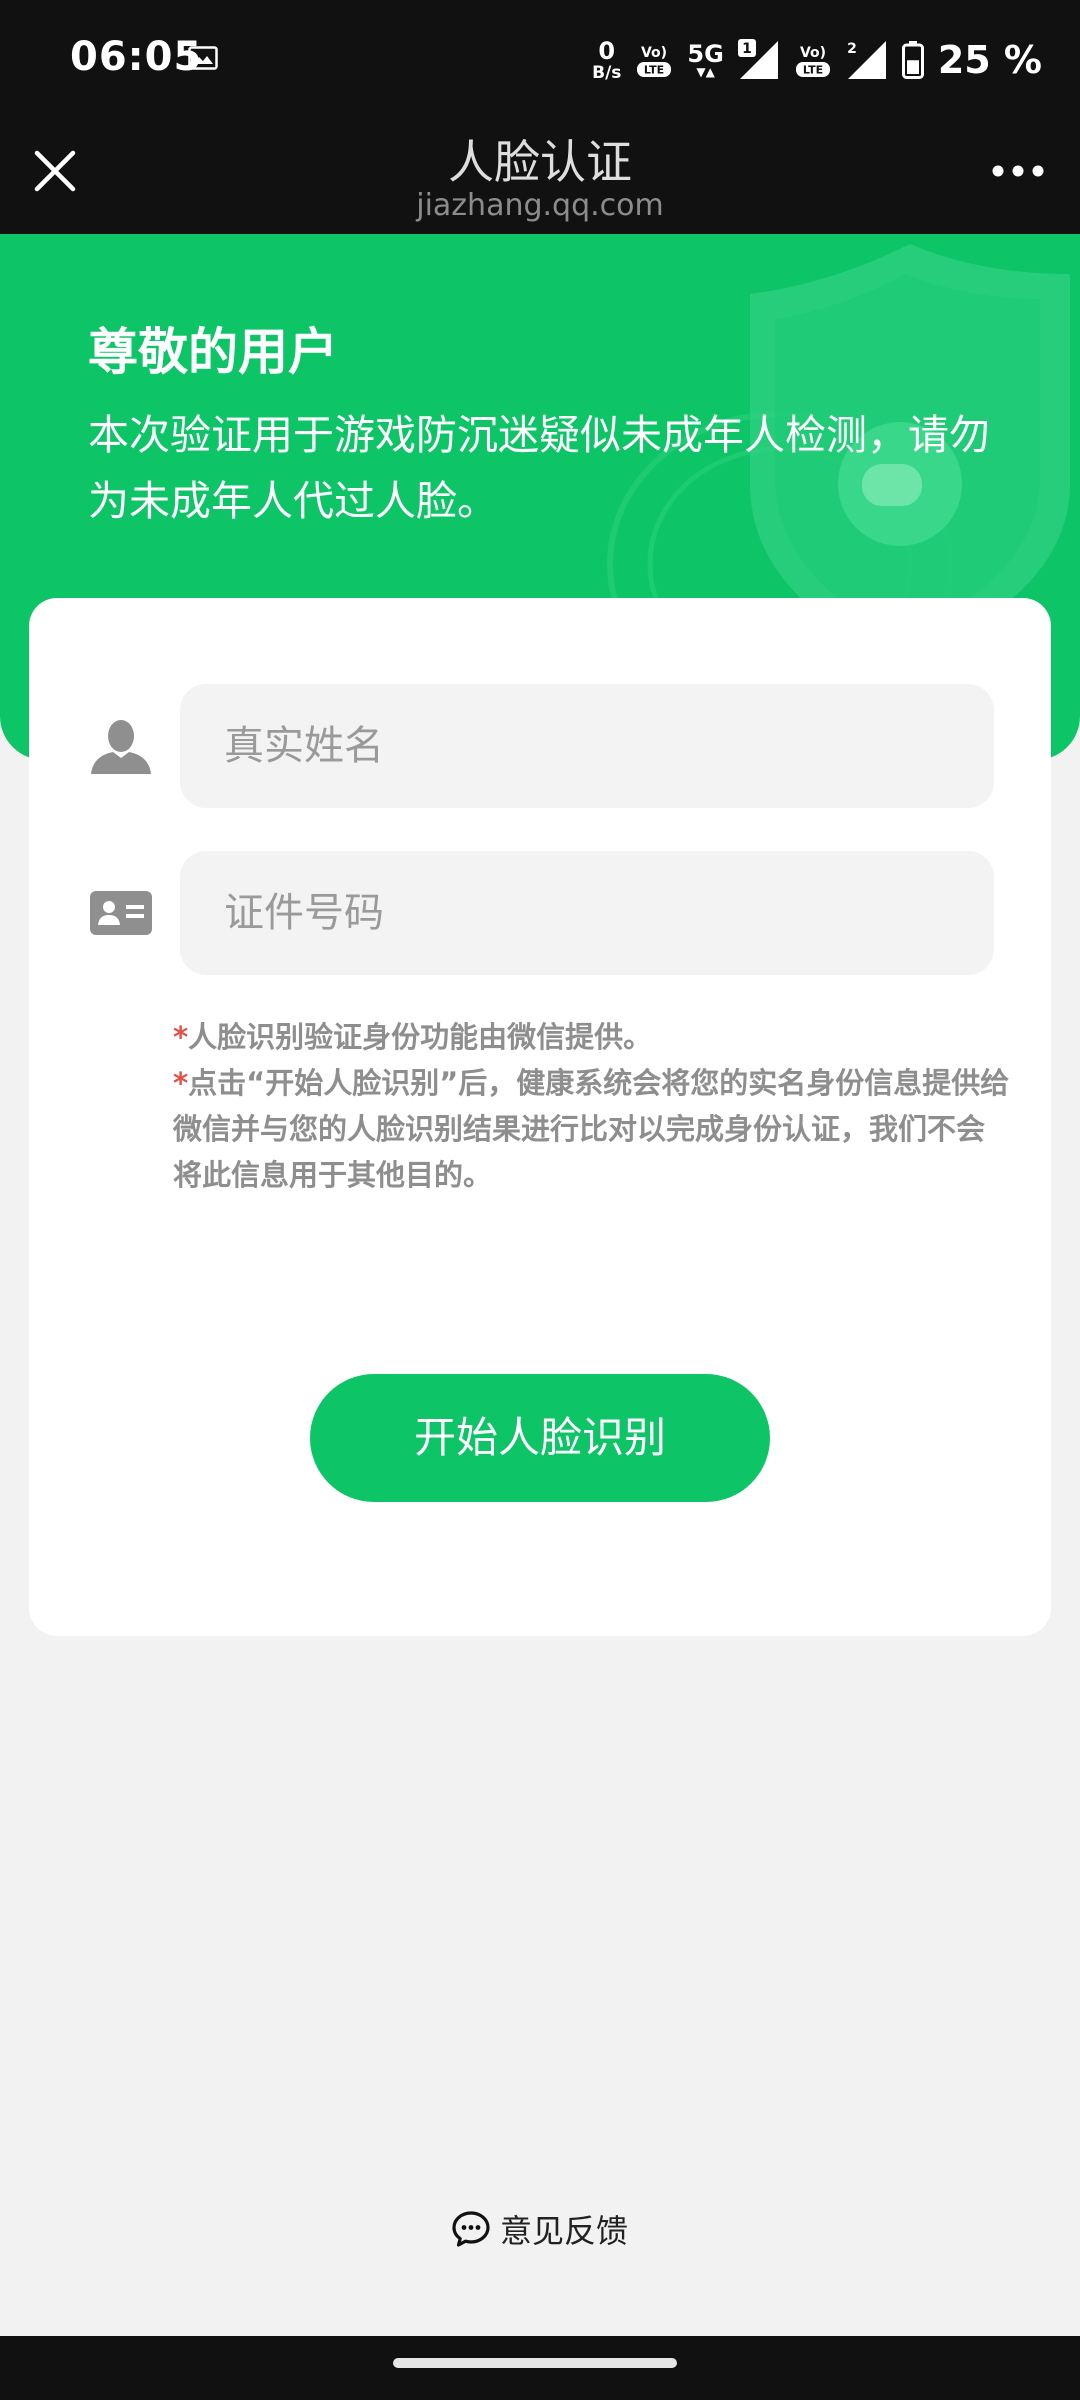 This screenshot has height=2400, width=1080. Describe the element at coordinates (121, 913) in the screenshot. I see `id-card-icon` at that location.